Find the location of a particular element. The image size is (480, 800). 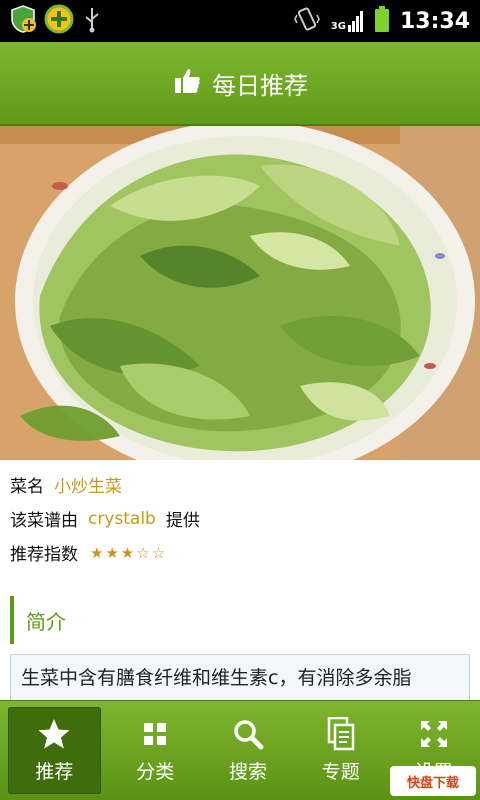

nav-topic: 专题 is located at coordinates (340, 750).